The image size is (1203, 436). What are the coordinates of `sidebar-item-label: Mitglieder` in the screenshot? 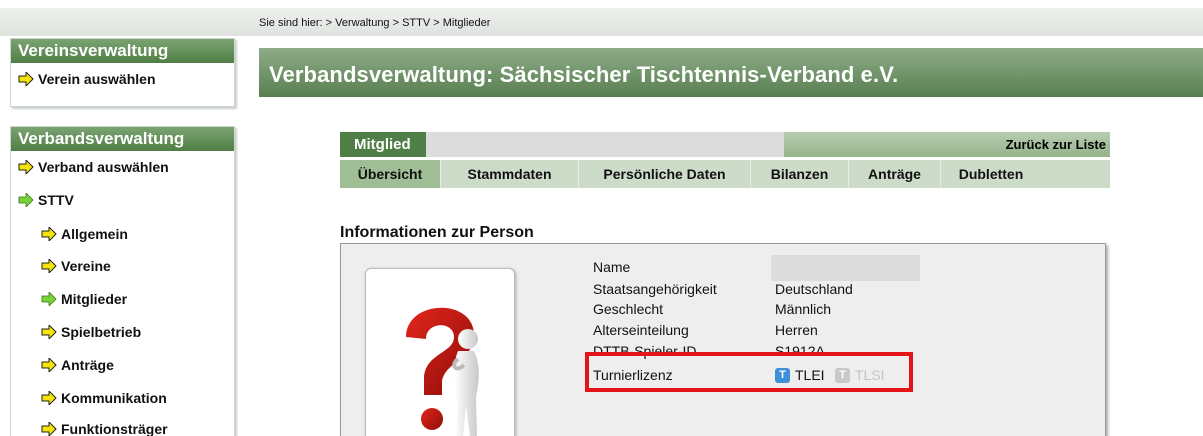 It's located at (94, 299).